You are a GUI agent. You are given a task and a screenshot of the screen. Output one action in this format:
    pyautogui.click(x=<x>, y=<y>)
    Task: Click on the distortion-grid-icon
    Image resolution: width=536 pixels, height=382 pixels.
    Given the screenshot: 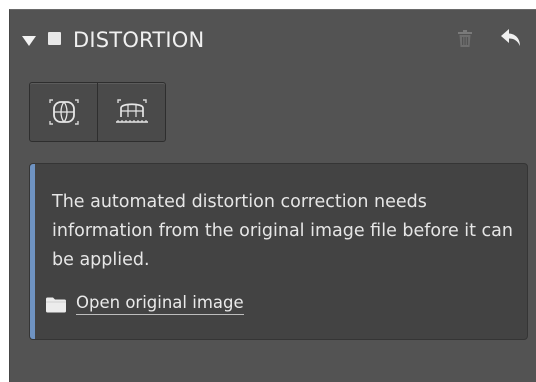 What is the action you would take?
    pyautogui.click(x=63, y=112)
    